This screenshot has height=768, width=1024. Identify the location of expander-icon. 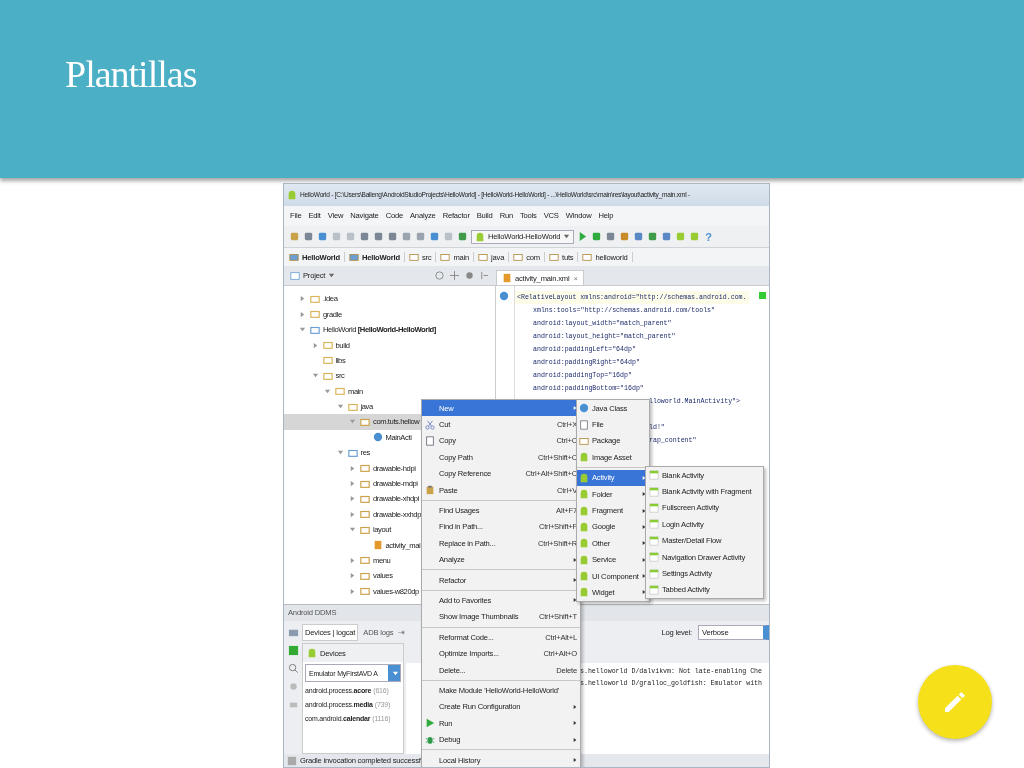
(352, 483).